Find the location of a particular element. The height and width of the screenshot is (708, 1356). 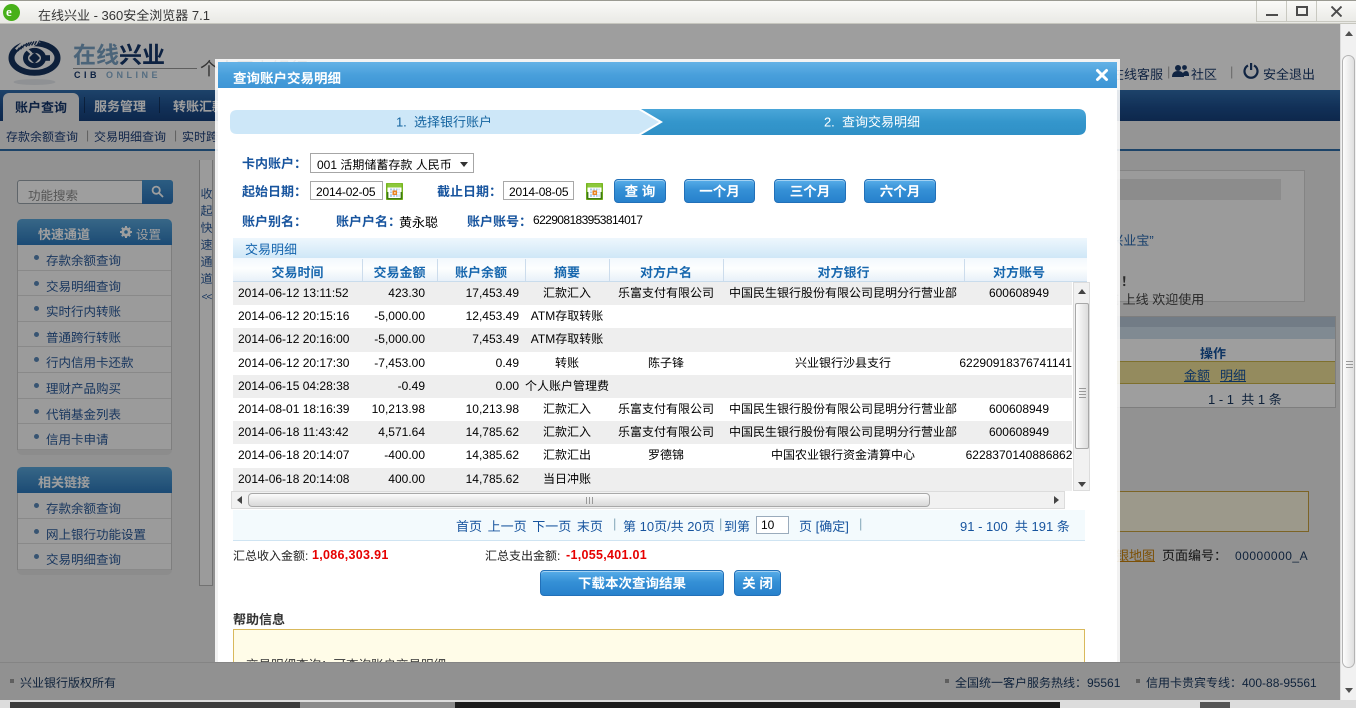

svg-text: 1. 选择银行账户 is located at coordinates (444, 122).